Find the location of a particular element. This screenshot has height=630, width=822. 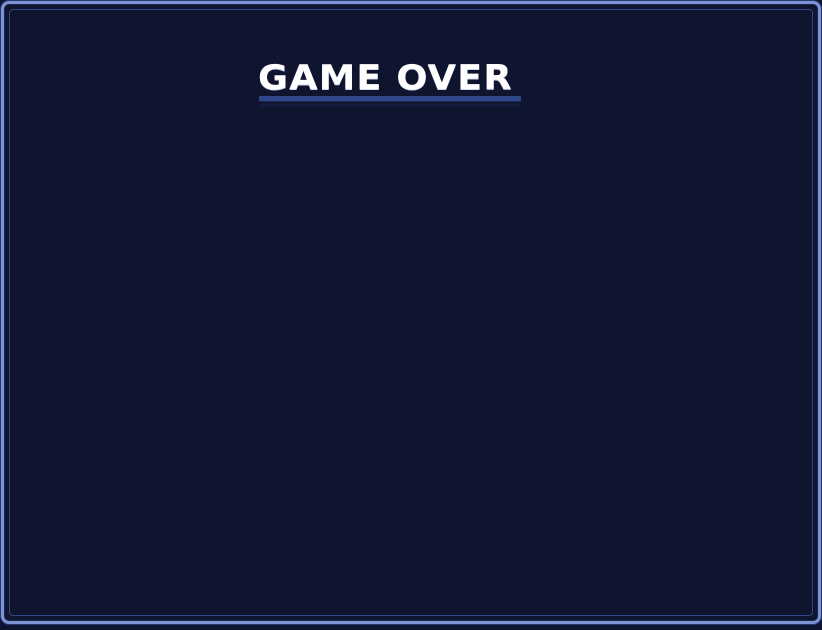

title-underline is located at coordinates (390, 98).